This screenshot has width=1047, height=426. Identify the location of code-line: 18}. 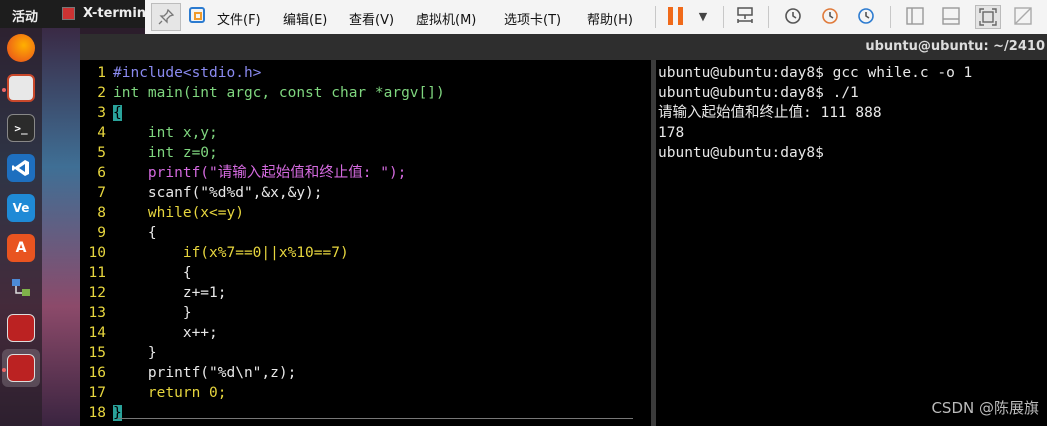
(365, 413).